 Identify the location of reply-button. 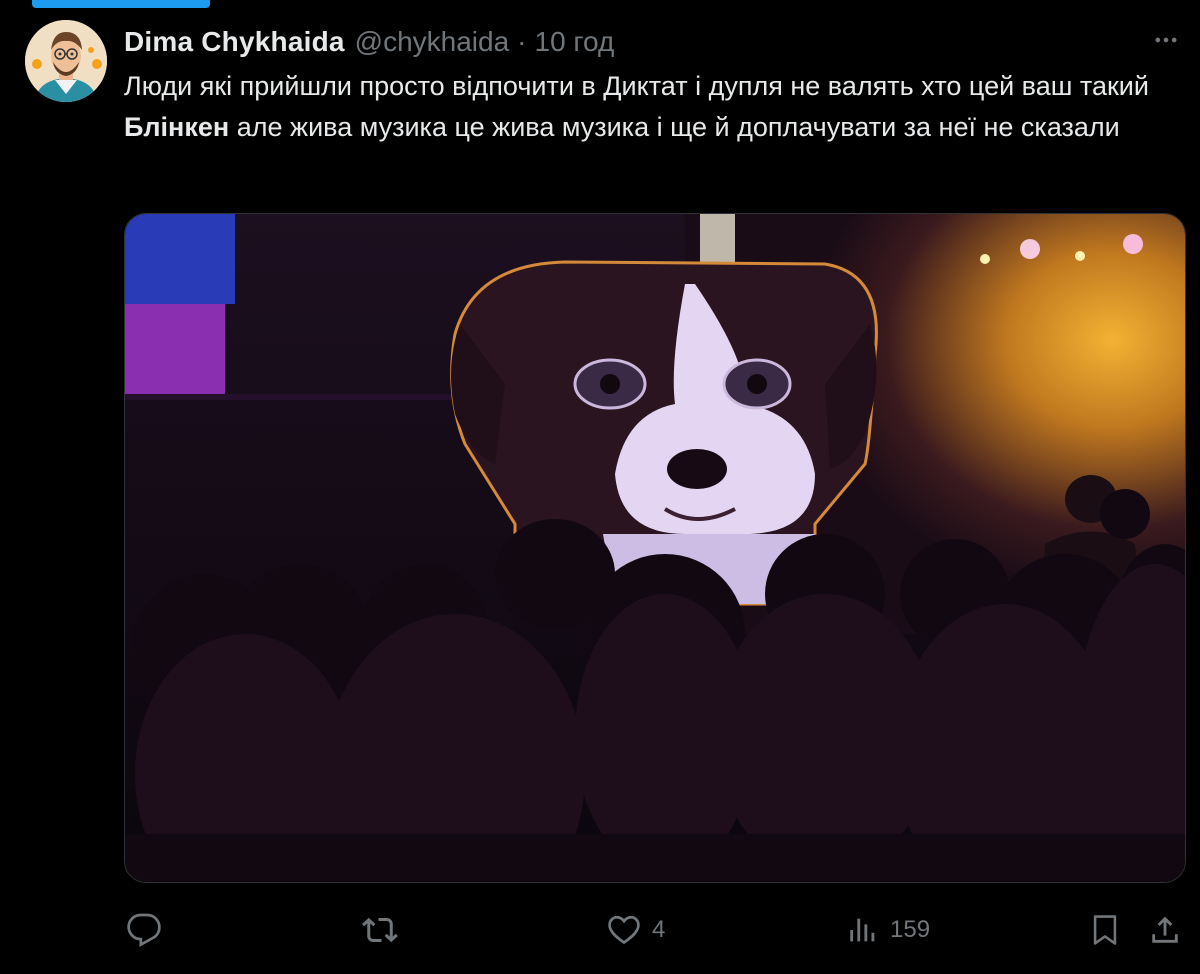
(149, 930).